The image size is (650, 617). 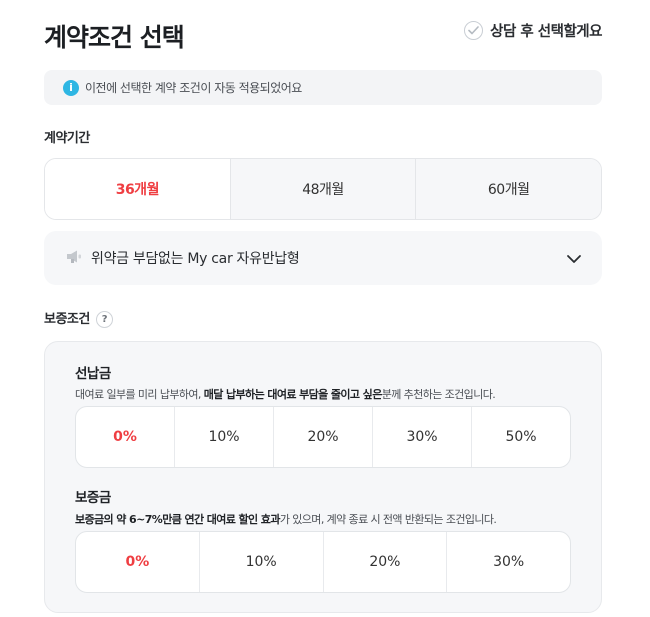 What do you see at coordinates (384, 562) in the screenshot?
I see `deposit-option-20: 20%` at bounding box center [384, 562].